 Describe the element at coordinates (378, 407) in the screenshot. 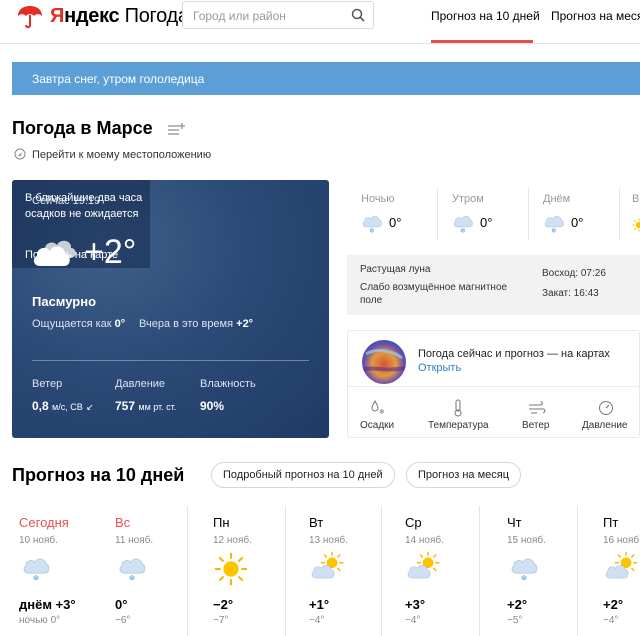

I see `precipitation-icon: ❄` at that location.